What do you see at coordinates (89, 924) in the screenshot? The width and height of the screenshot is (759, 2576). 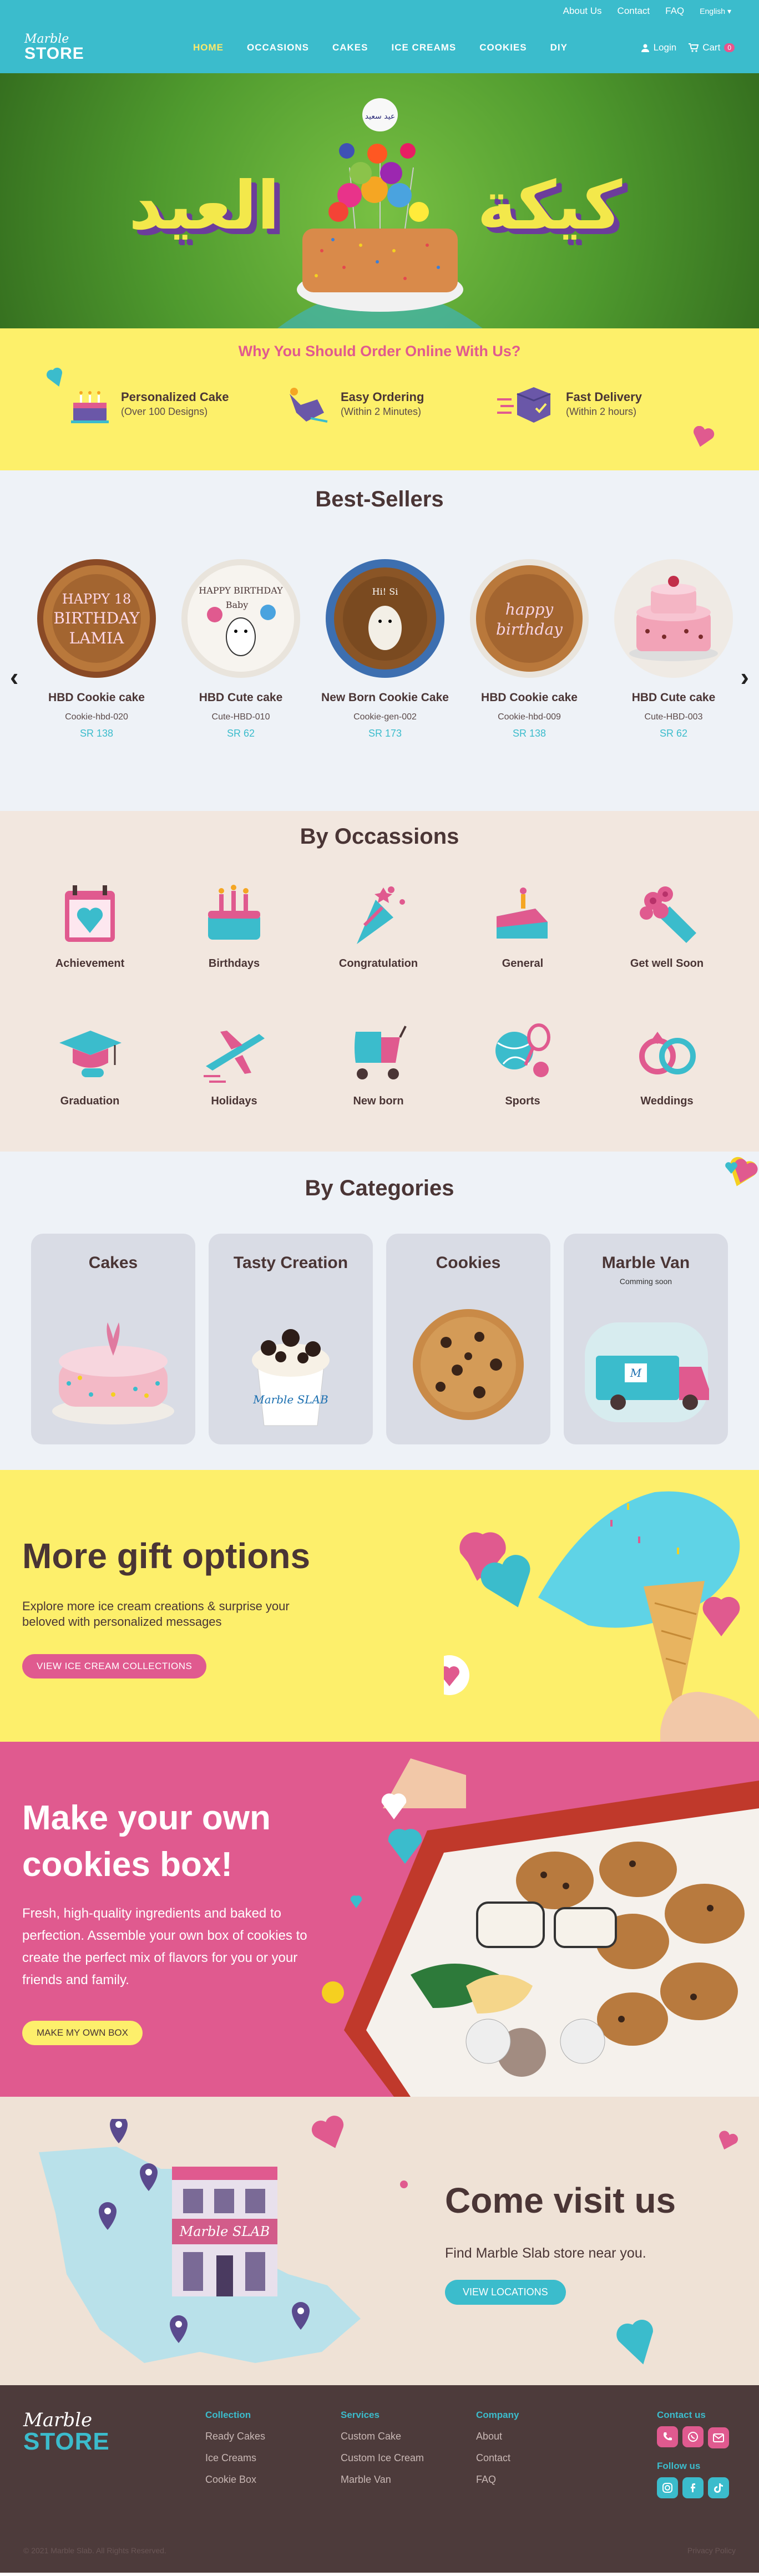 I see `occasion-achievement: Achievement` at bounding box center [89, 924].